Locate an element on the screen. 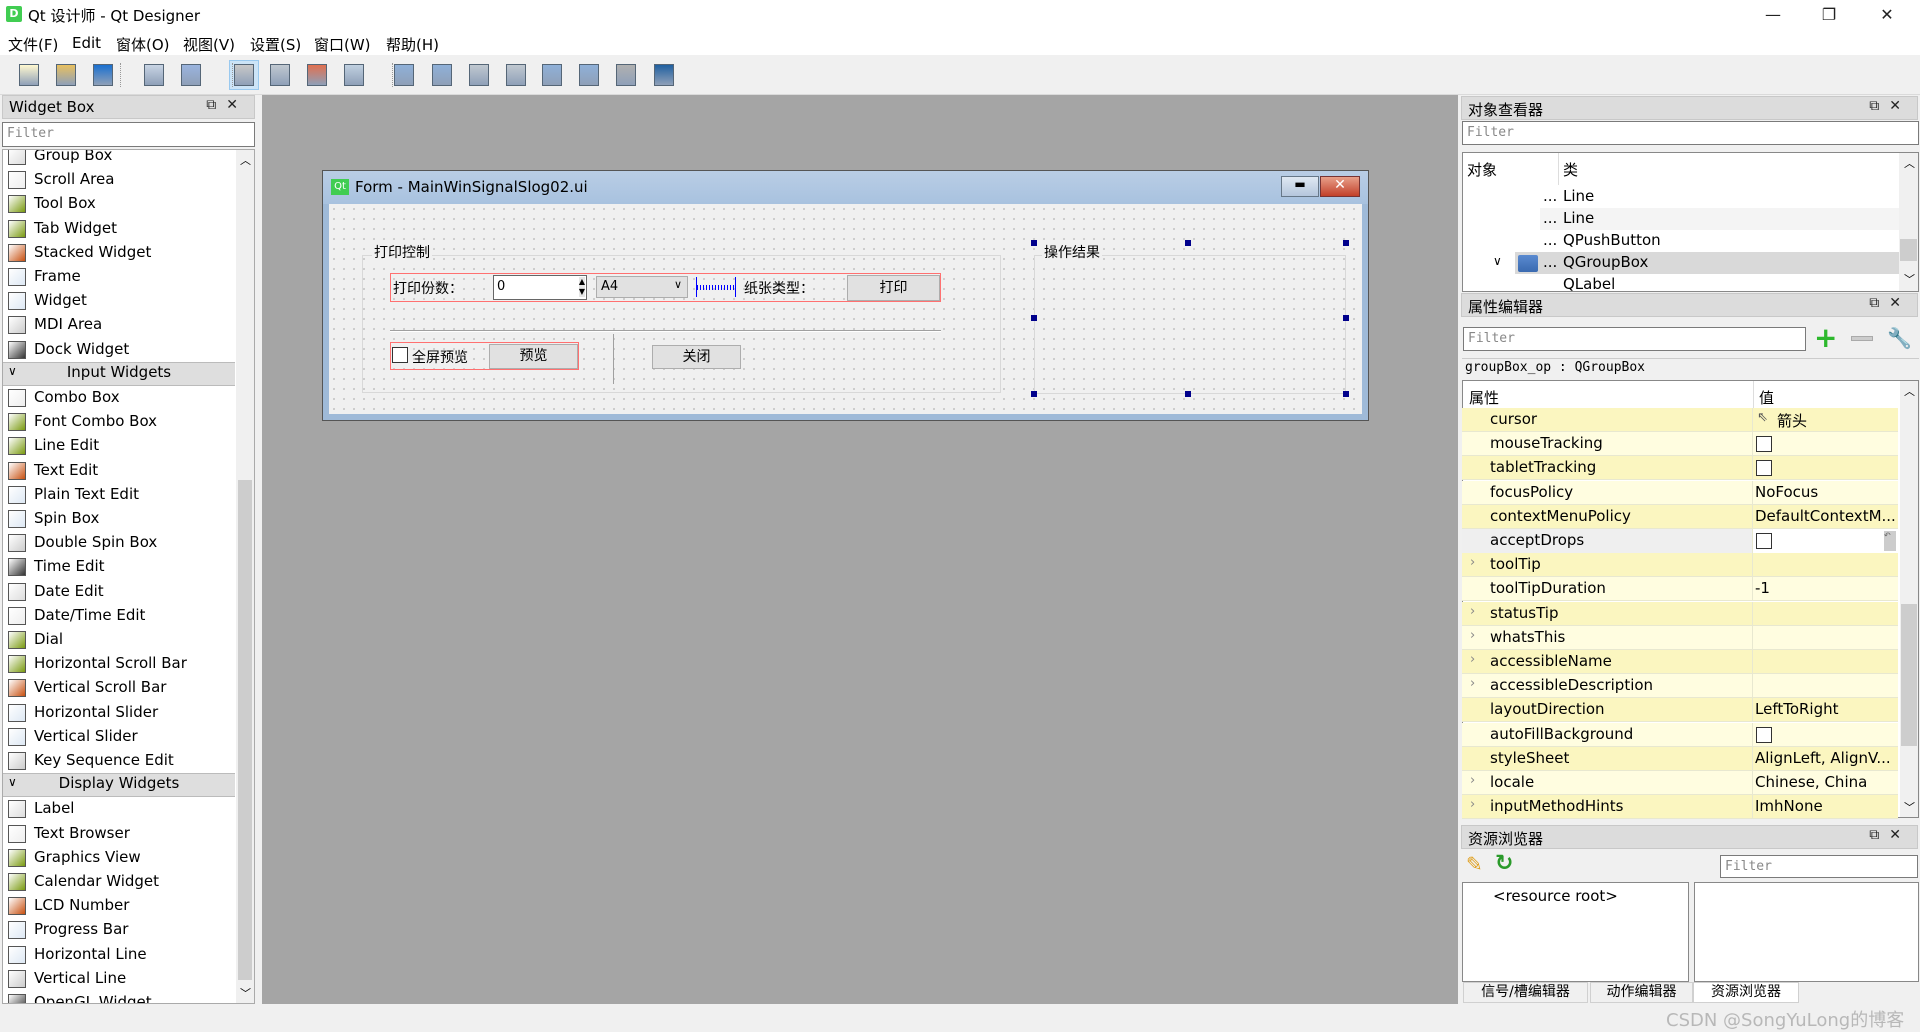 The image size is (1920, 1032). object-tree-scrollbar: ︿ ﹀ is located at coordinates (1908, 222).